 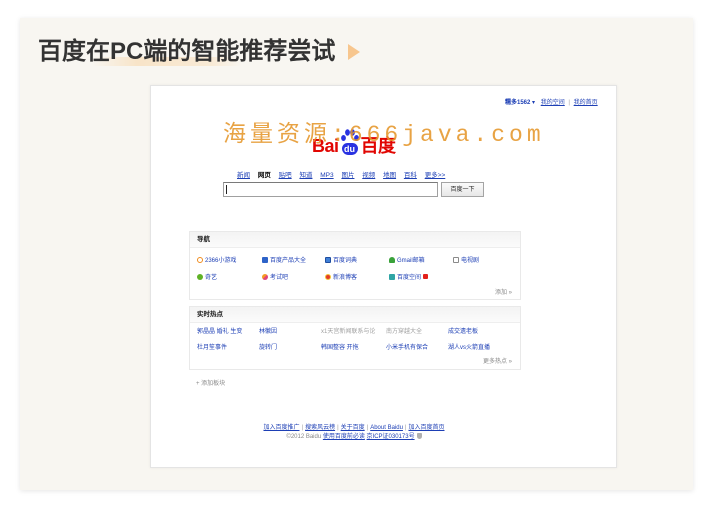 What do you see at coordinates (212, 348) in the screenshot?
I see `hot-topic-link: 杜月笙事件` at bounding box center [212, 348].